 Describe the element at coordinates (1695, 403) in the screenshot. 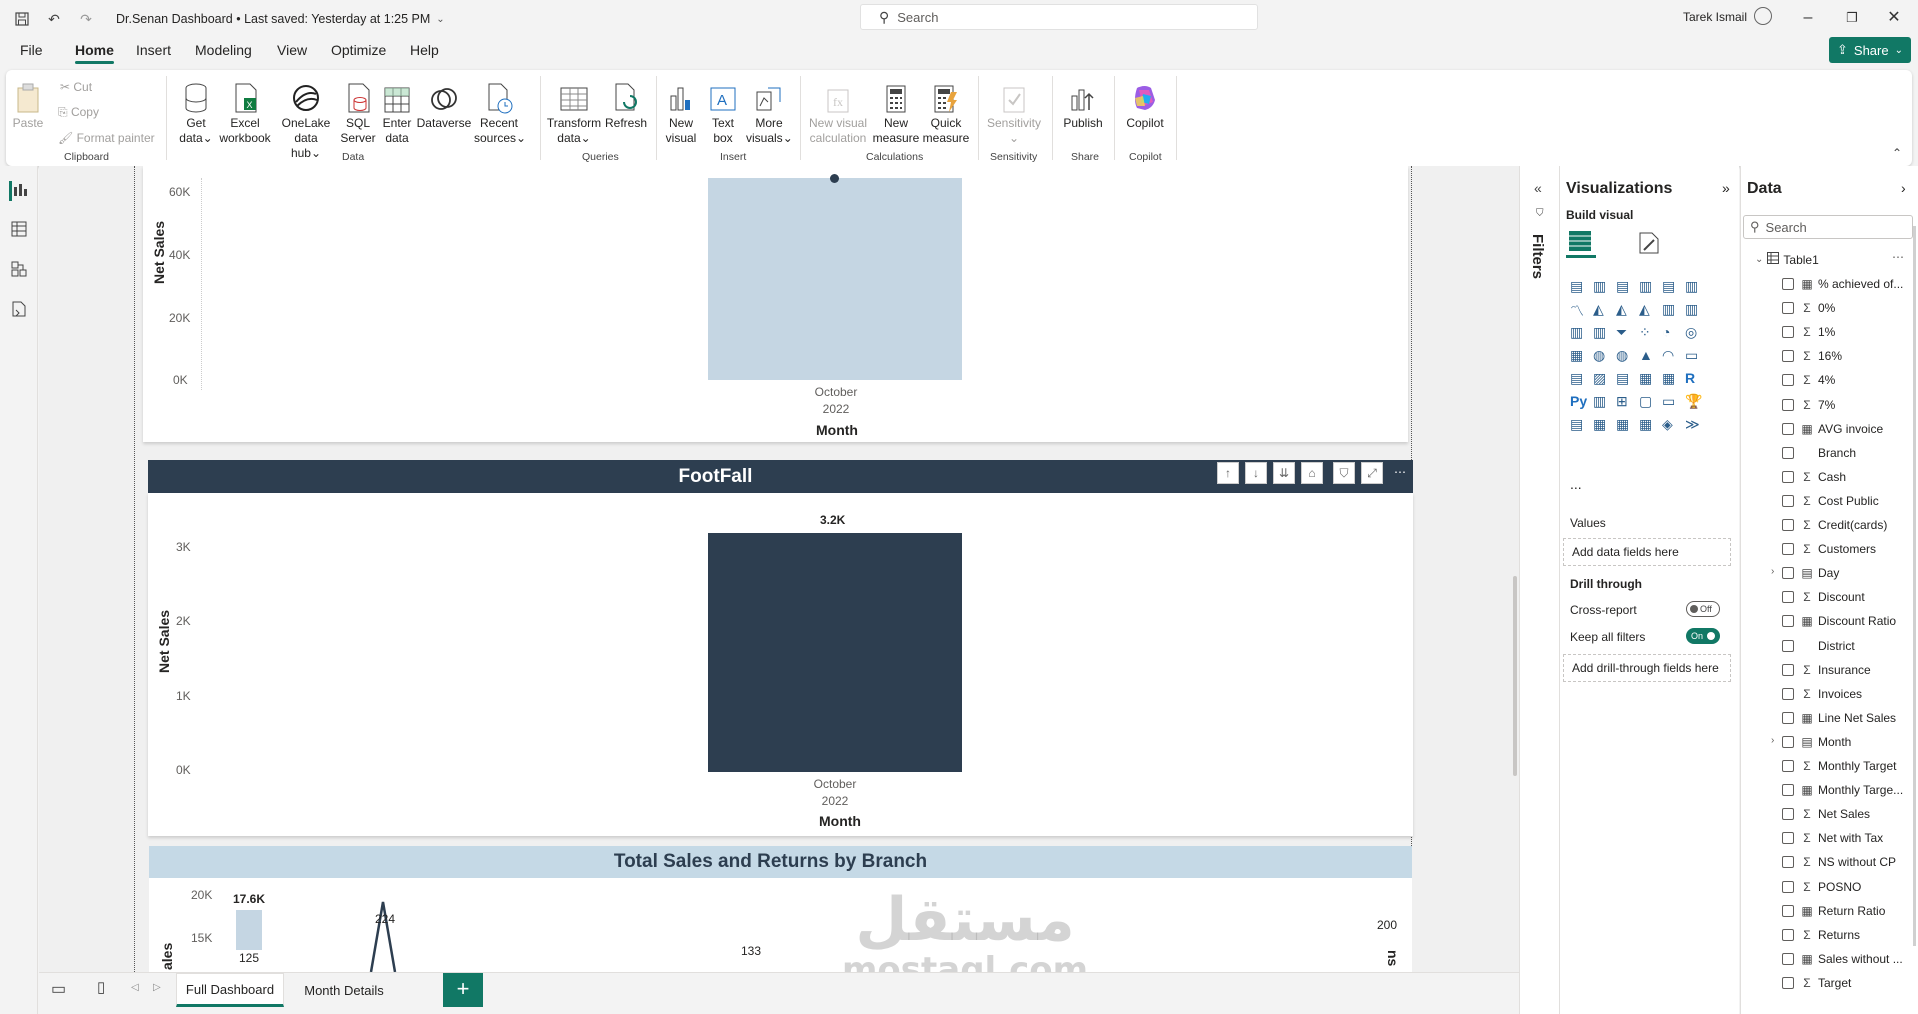

I see `goals-icon: 🏆` at that location.